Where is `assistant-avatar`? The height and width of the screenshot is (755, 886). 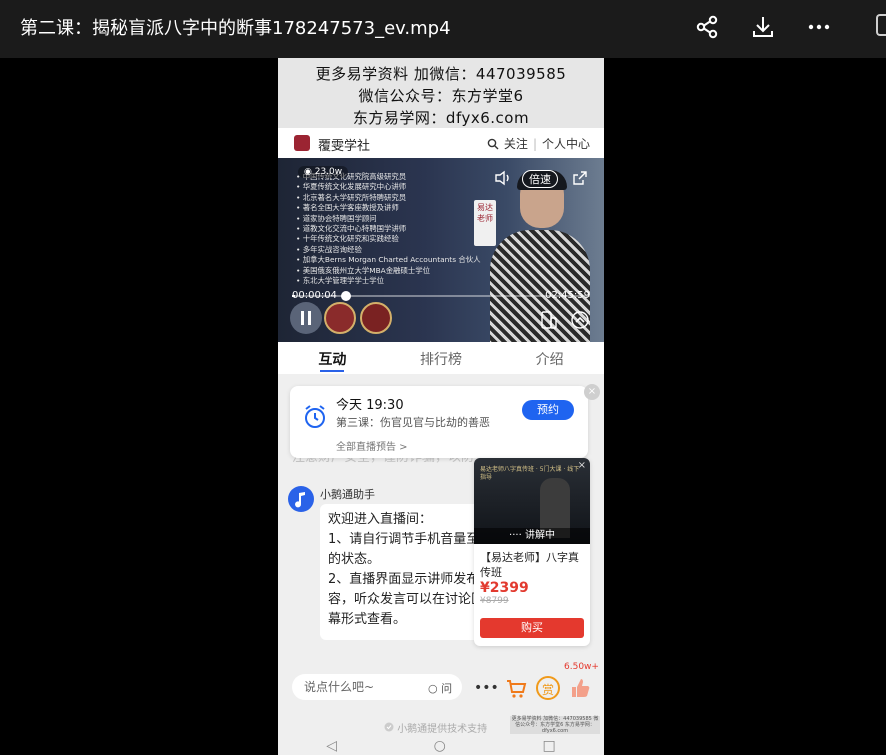
assistant-avatar is located at coordinates (301, 499).